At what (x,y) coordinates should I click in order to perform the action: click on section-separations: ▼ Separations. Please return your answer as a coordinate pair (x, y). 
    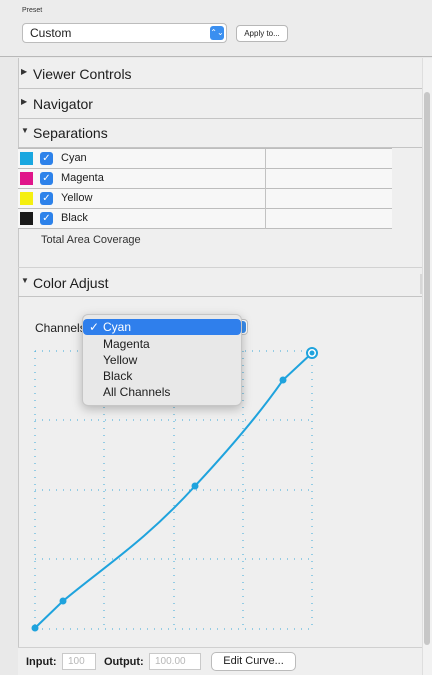
    Looking at the image, I should click on (220, 133).